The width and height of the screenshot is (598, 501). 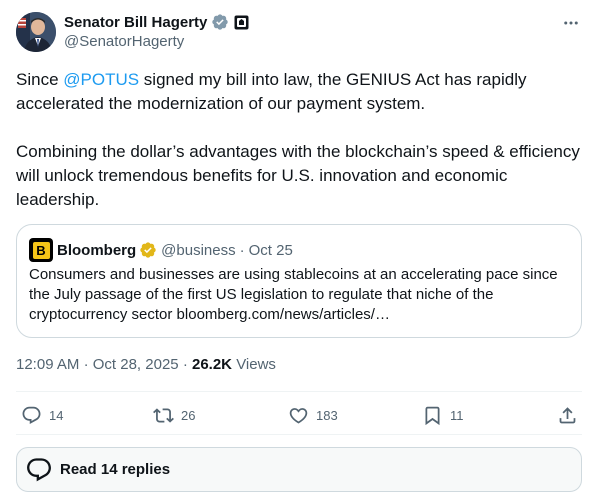 I want to click on quoted-post-header: B Bloomberg @business · Oct 25, so click(x=161, y=250).